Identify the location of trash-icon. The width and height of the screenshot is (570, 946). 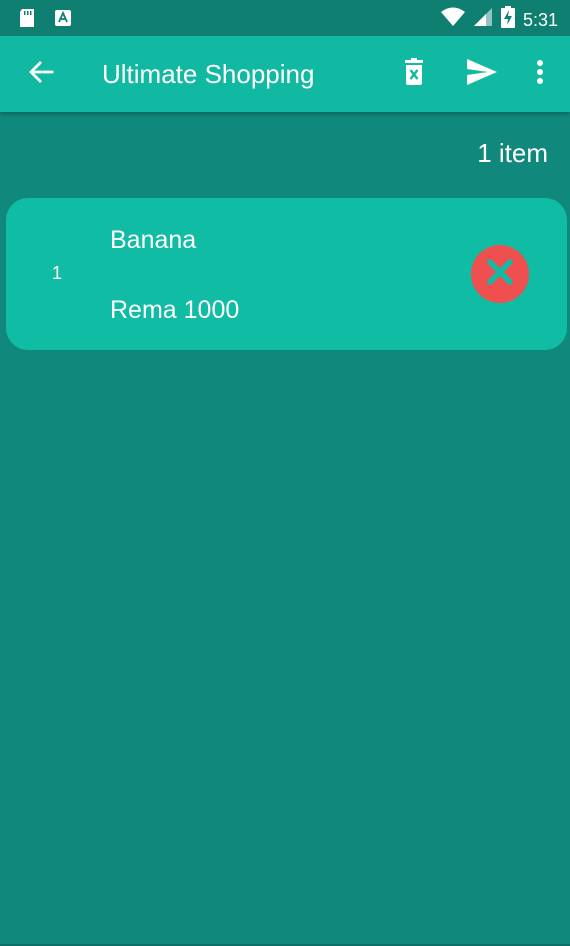
(414, 74).